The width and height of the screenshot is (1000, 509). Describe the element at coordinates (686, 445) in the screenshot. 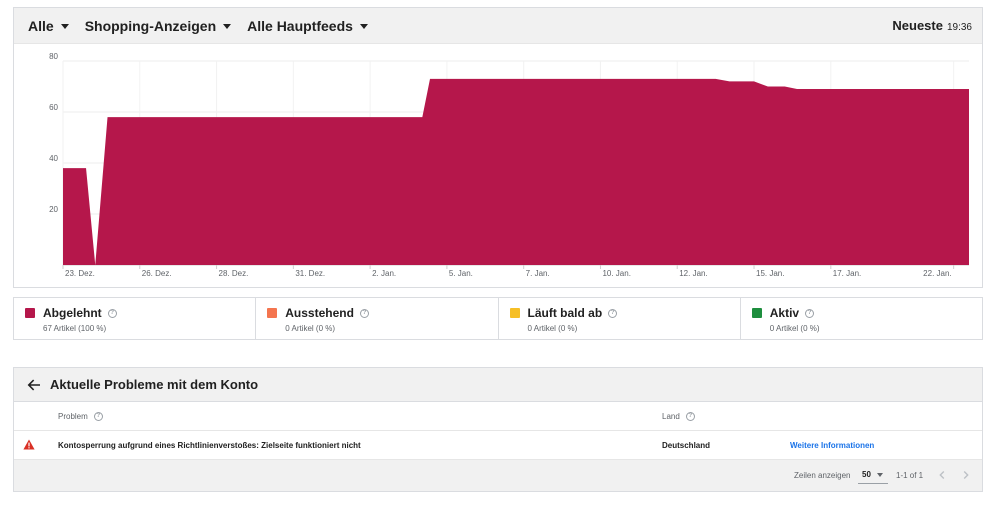

I see `issue-country: Deutschland` at that location.